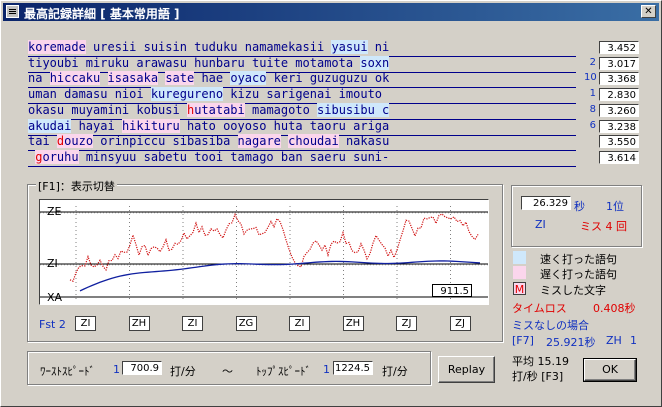 The image size is (662, 407). Describe the element at coordinates (183, 371) in the screenshot. I see `worst-speed-unit: 打/分` at that location.